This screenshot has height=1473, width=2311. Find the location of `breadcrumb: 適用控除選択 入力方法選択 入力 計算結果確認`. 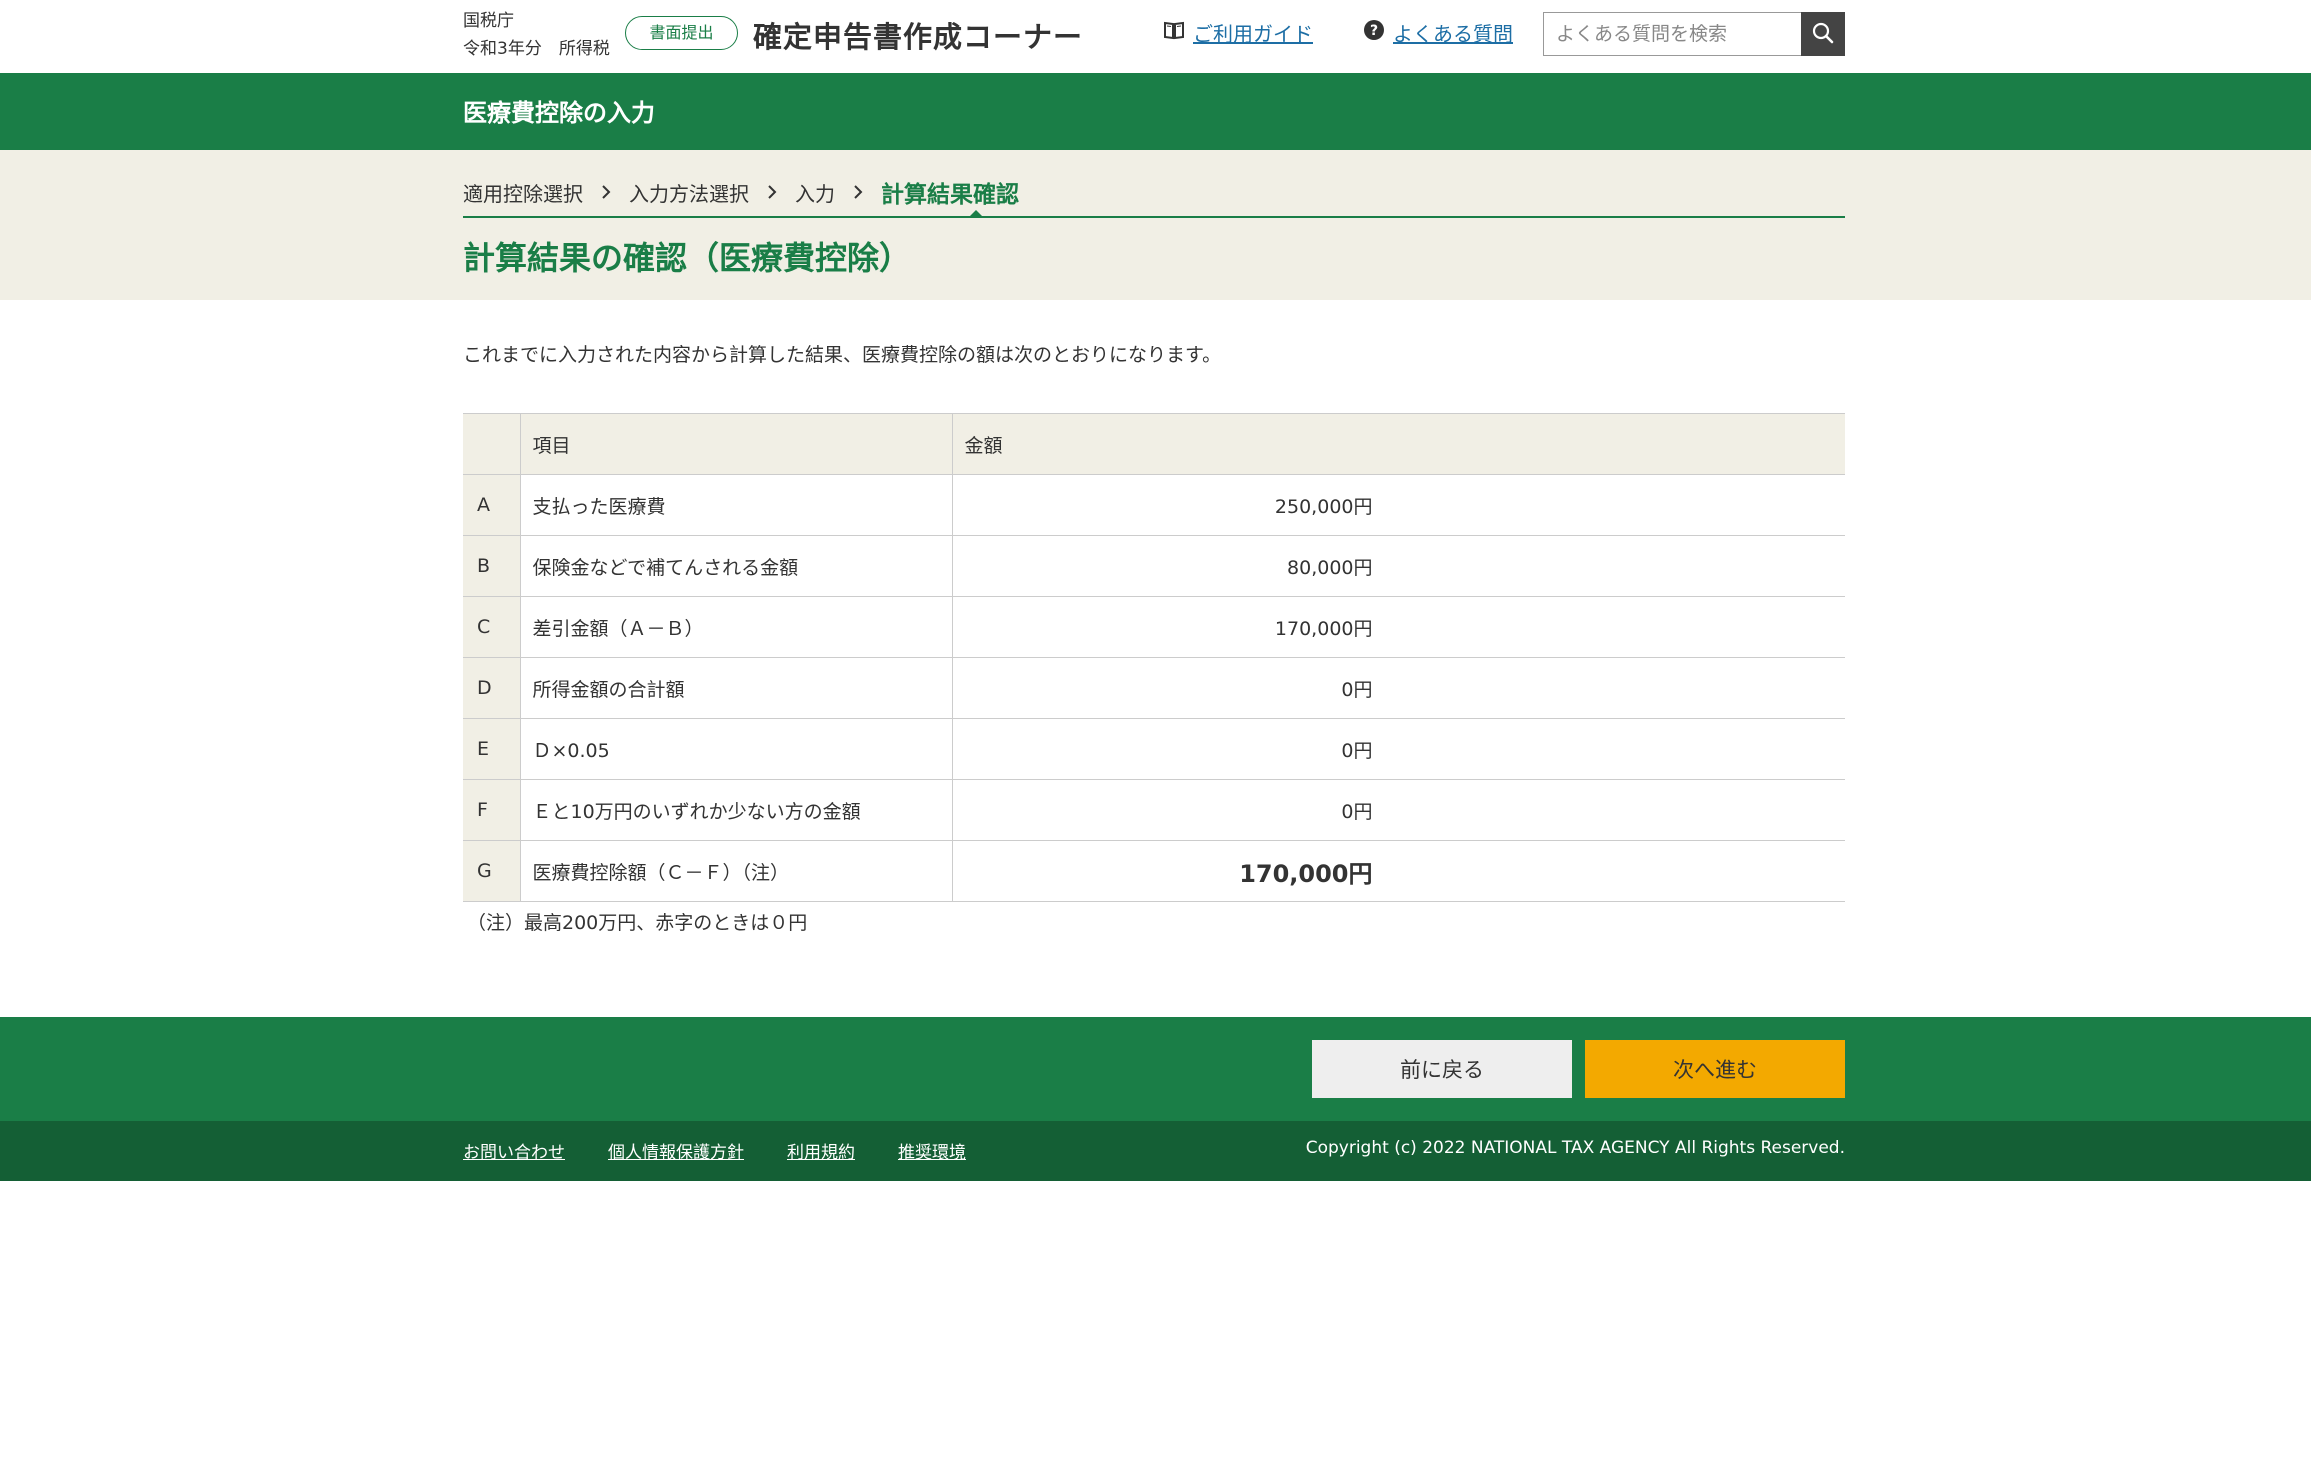

breadcrumb: 適用控除選択 入力方法選択 入力 計算結果確認 is located at coordinates (741, 192).